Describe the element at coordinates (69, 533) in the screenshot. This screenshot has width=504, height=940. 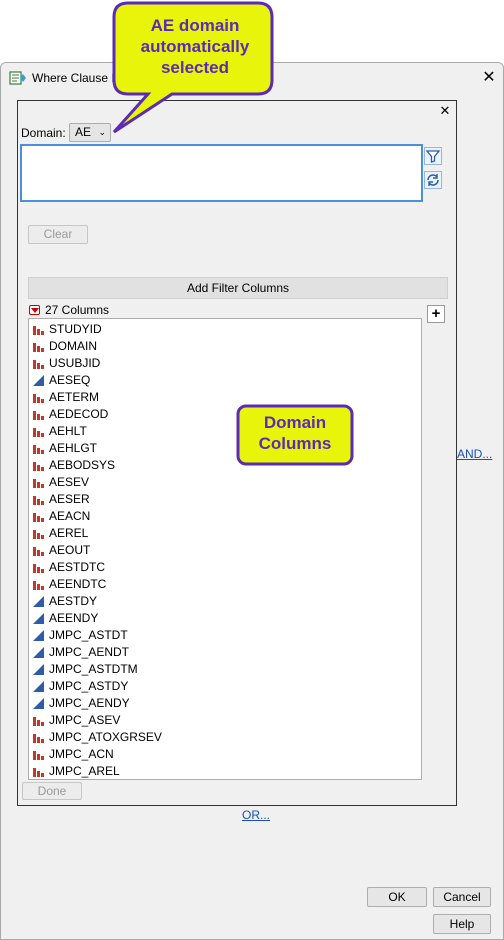
I see `column-name: AEREL` at that location.